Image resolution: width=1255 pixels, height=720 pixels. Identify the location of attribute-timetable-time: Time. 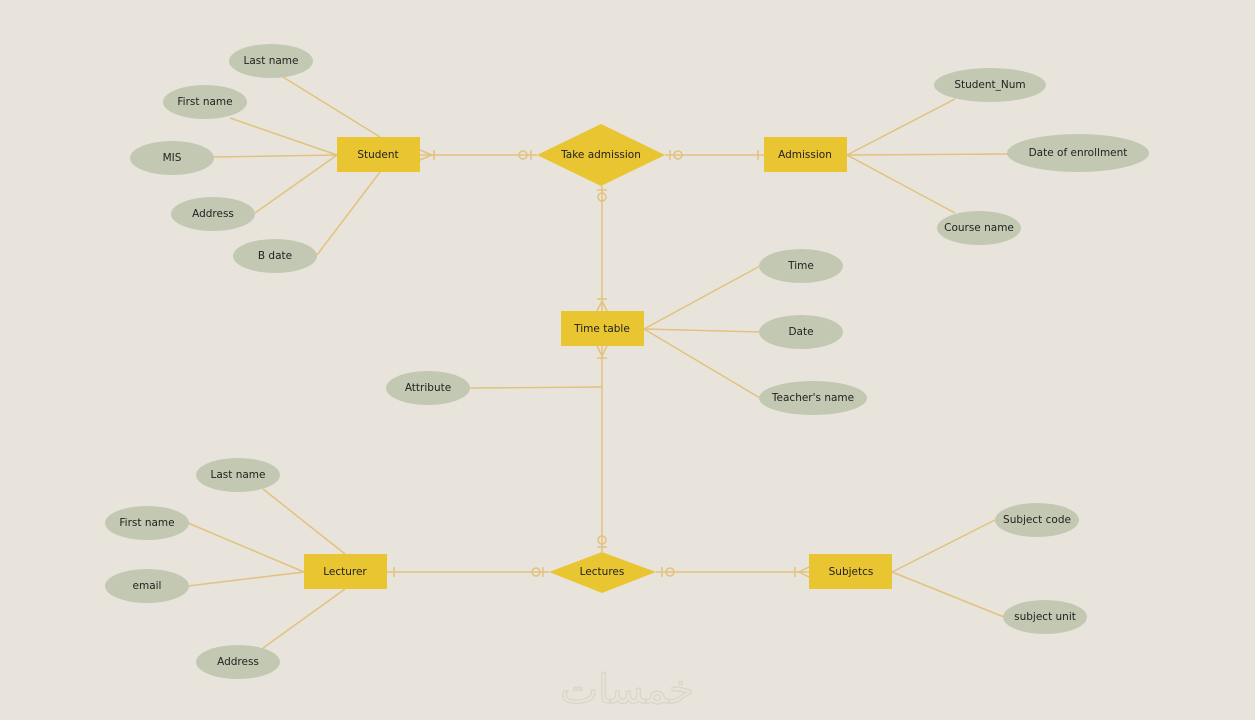
(801, 266).